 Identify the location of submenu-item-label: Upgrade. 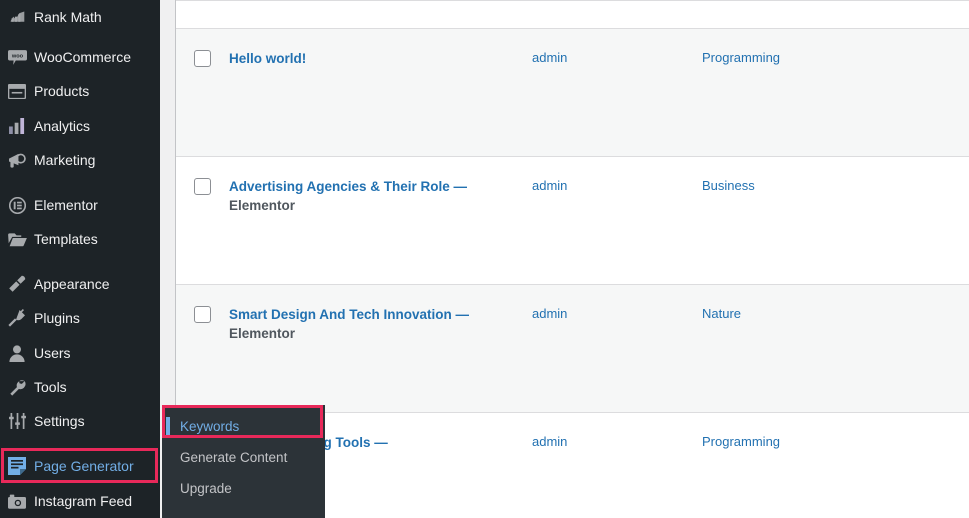
(206, 488).